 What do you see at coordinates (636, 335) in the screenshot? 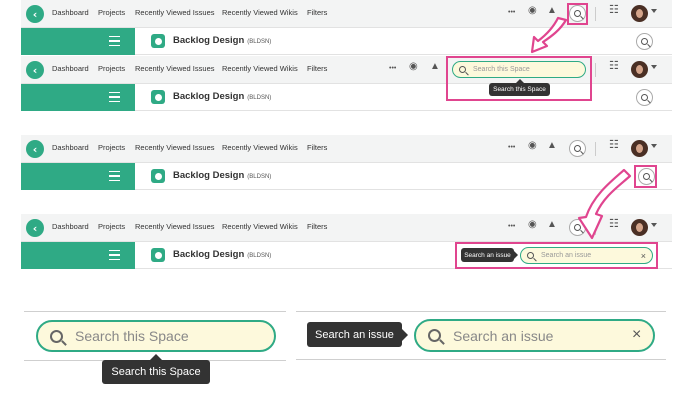
I see `close-icon: ×` at bounding box center [636, 335].